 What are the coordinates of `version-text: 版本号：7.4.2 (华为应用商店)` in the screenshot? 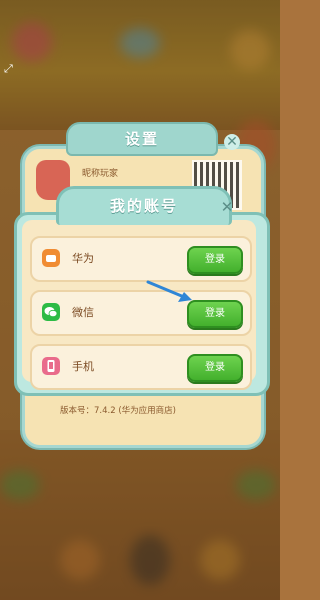 It's located at (118, 411).